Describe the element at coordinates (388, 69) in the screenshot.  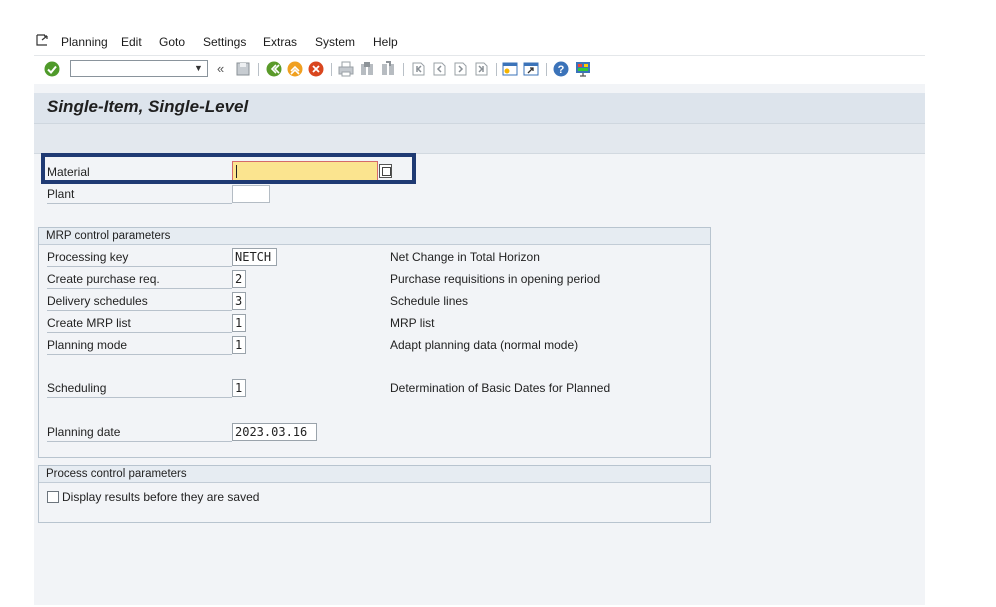
I see `find-next-icon` at that location.